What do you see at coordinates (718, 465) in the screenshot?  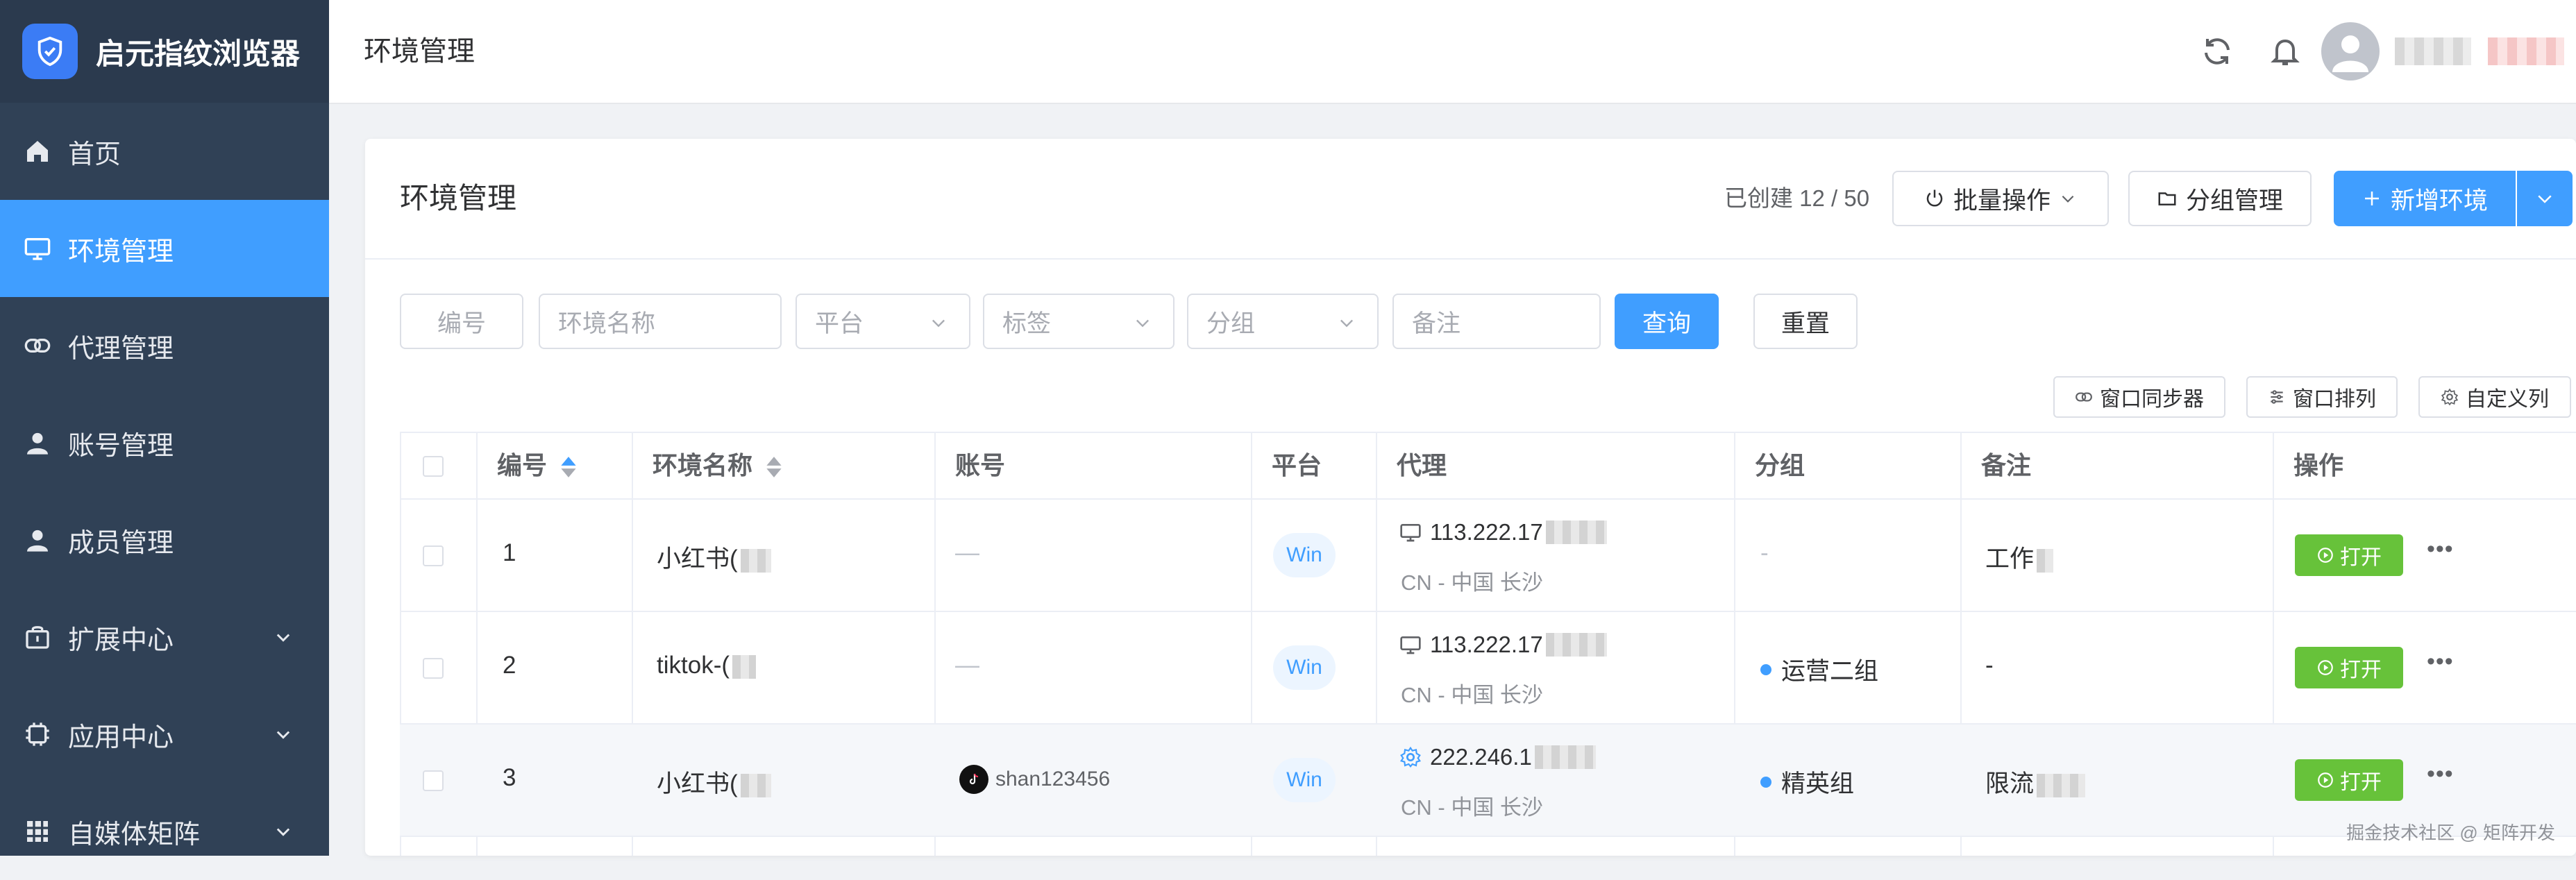 I see `column-header-name: 环境名称` at bounding box center [718, 465].